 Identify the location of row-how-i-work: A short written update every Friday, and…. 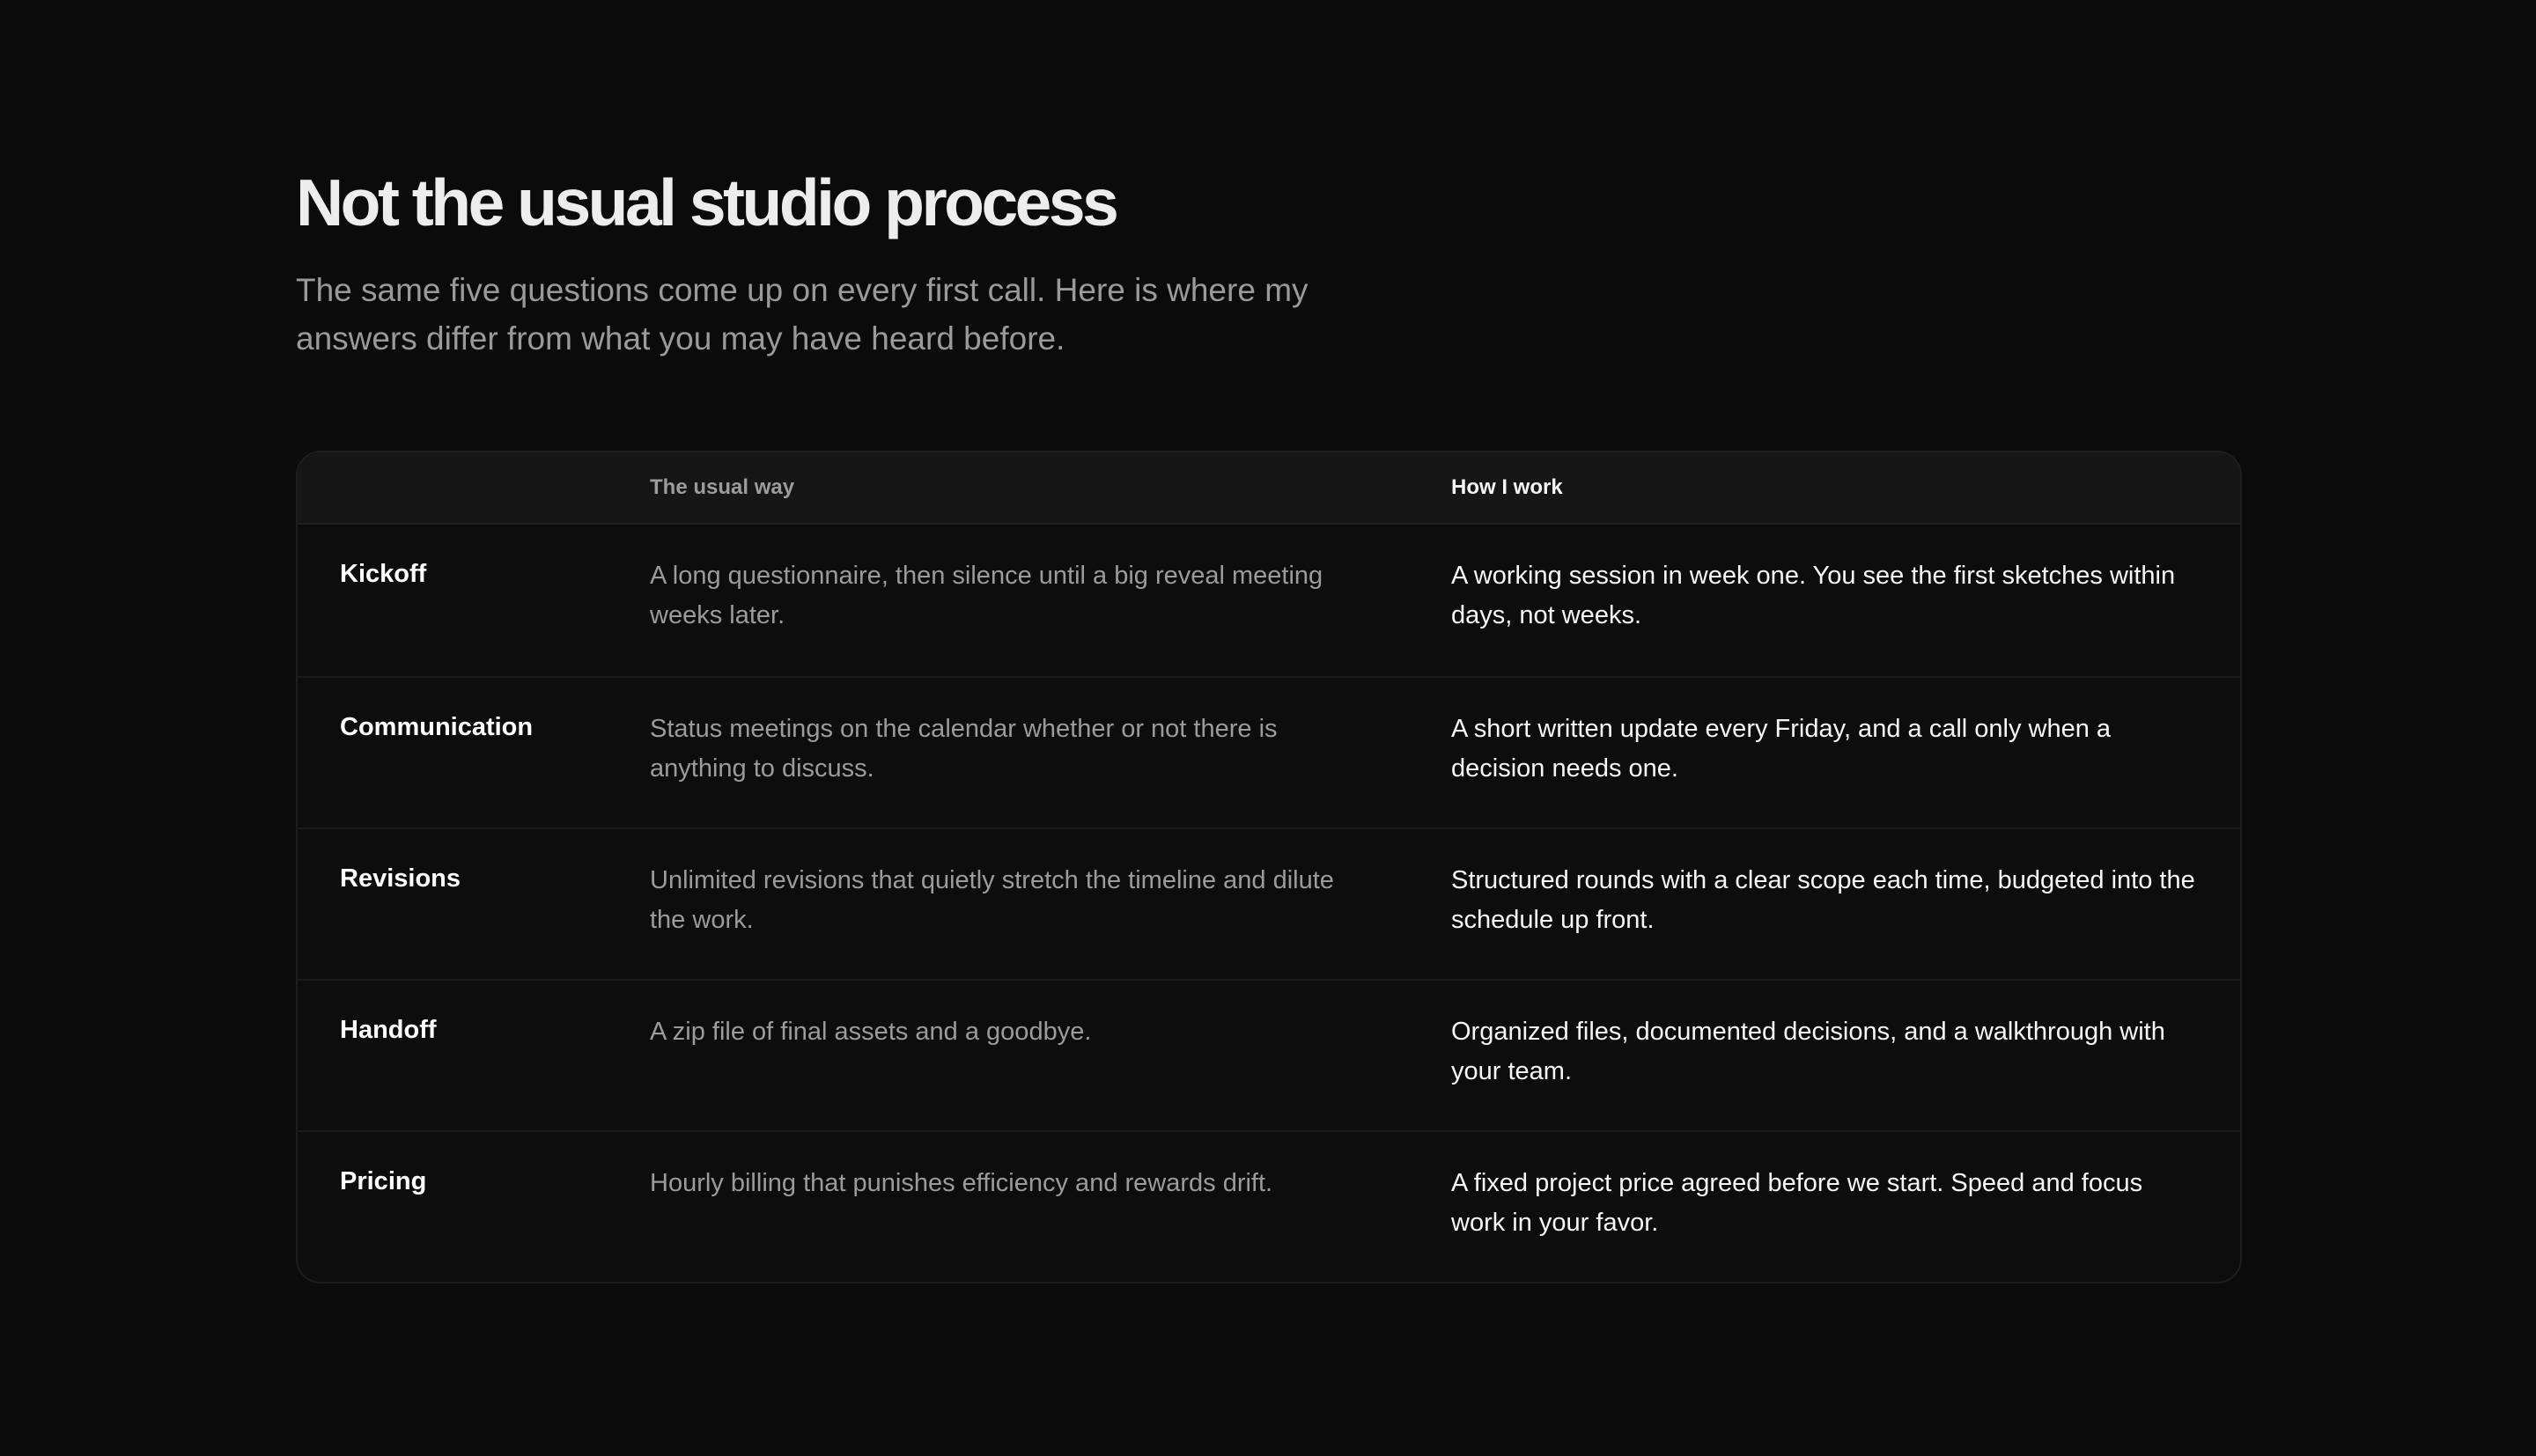
(1781, 749).